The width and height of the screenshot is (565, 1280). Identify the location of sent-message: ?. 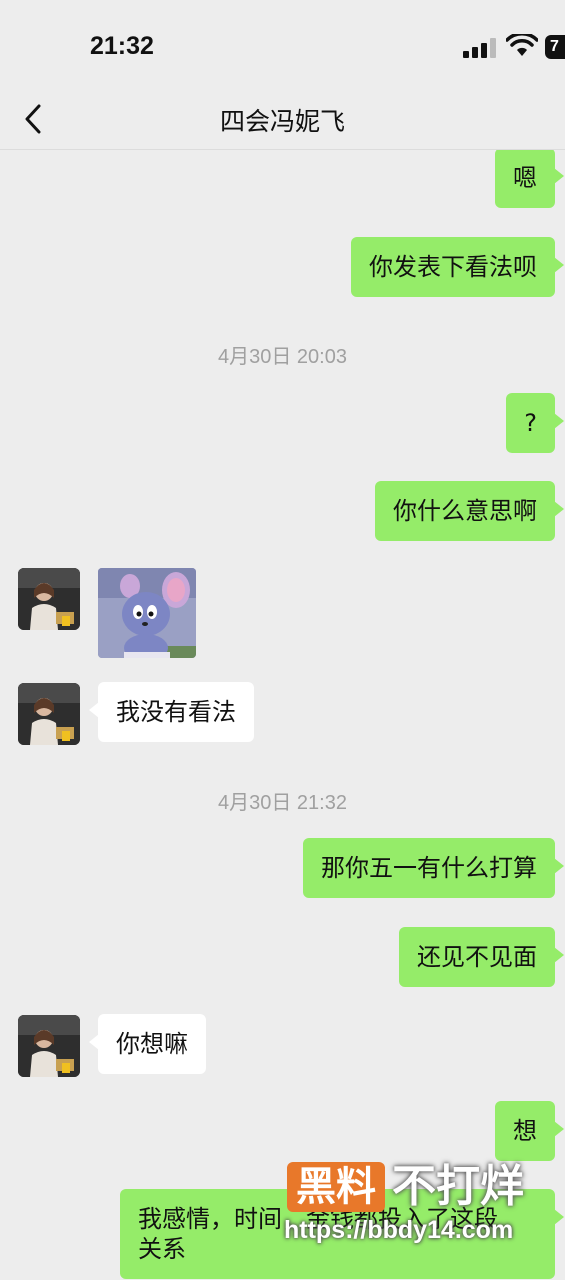
(535, 423).